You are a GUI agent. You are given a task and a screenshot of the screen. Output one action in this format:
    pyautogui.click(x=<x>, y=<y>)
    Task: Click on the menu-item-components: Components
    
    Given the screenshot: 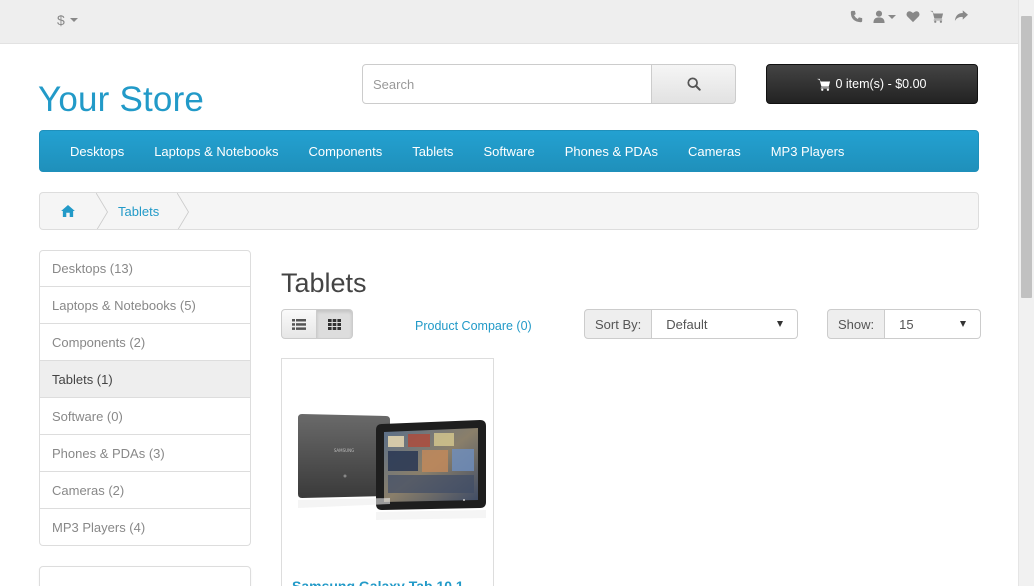 What is the action you would take?
    pyautogui.click(x=346, y=151)
    